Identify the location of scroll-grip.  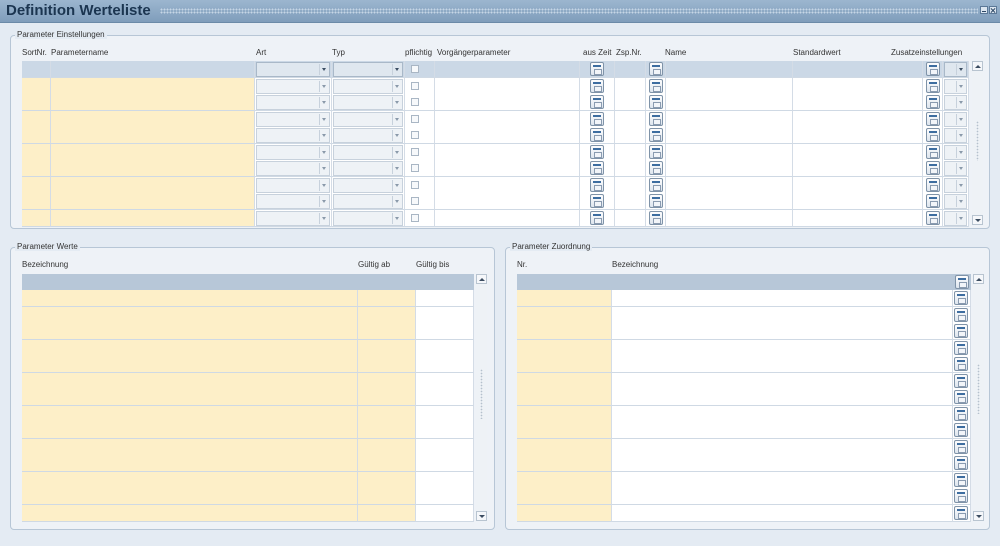
(977, 141).